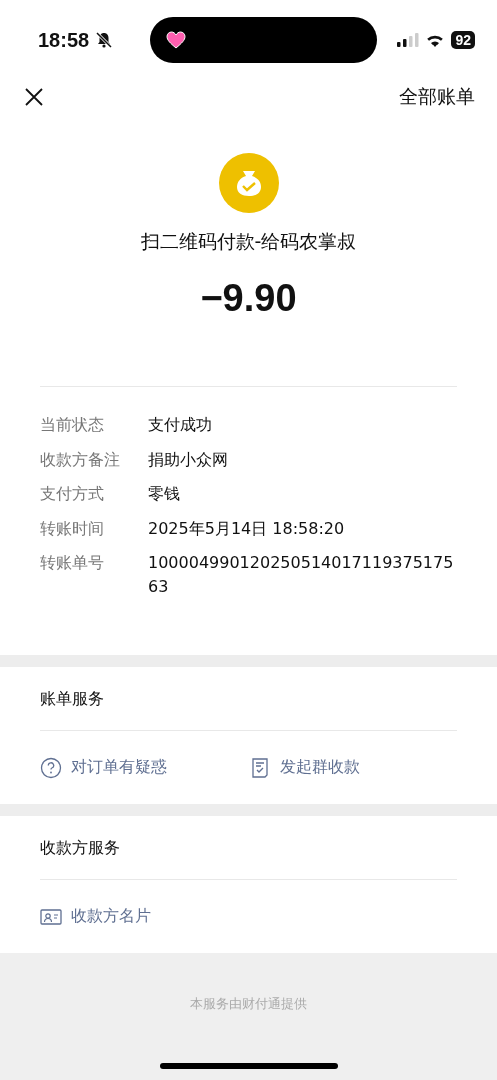 The width and height of the screenshot is (497, 1080). Describe the element at coordinates (248, 183) in the screenshot. I see `money-bag-icon` at that location.